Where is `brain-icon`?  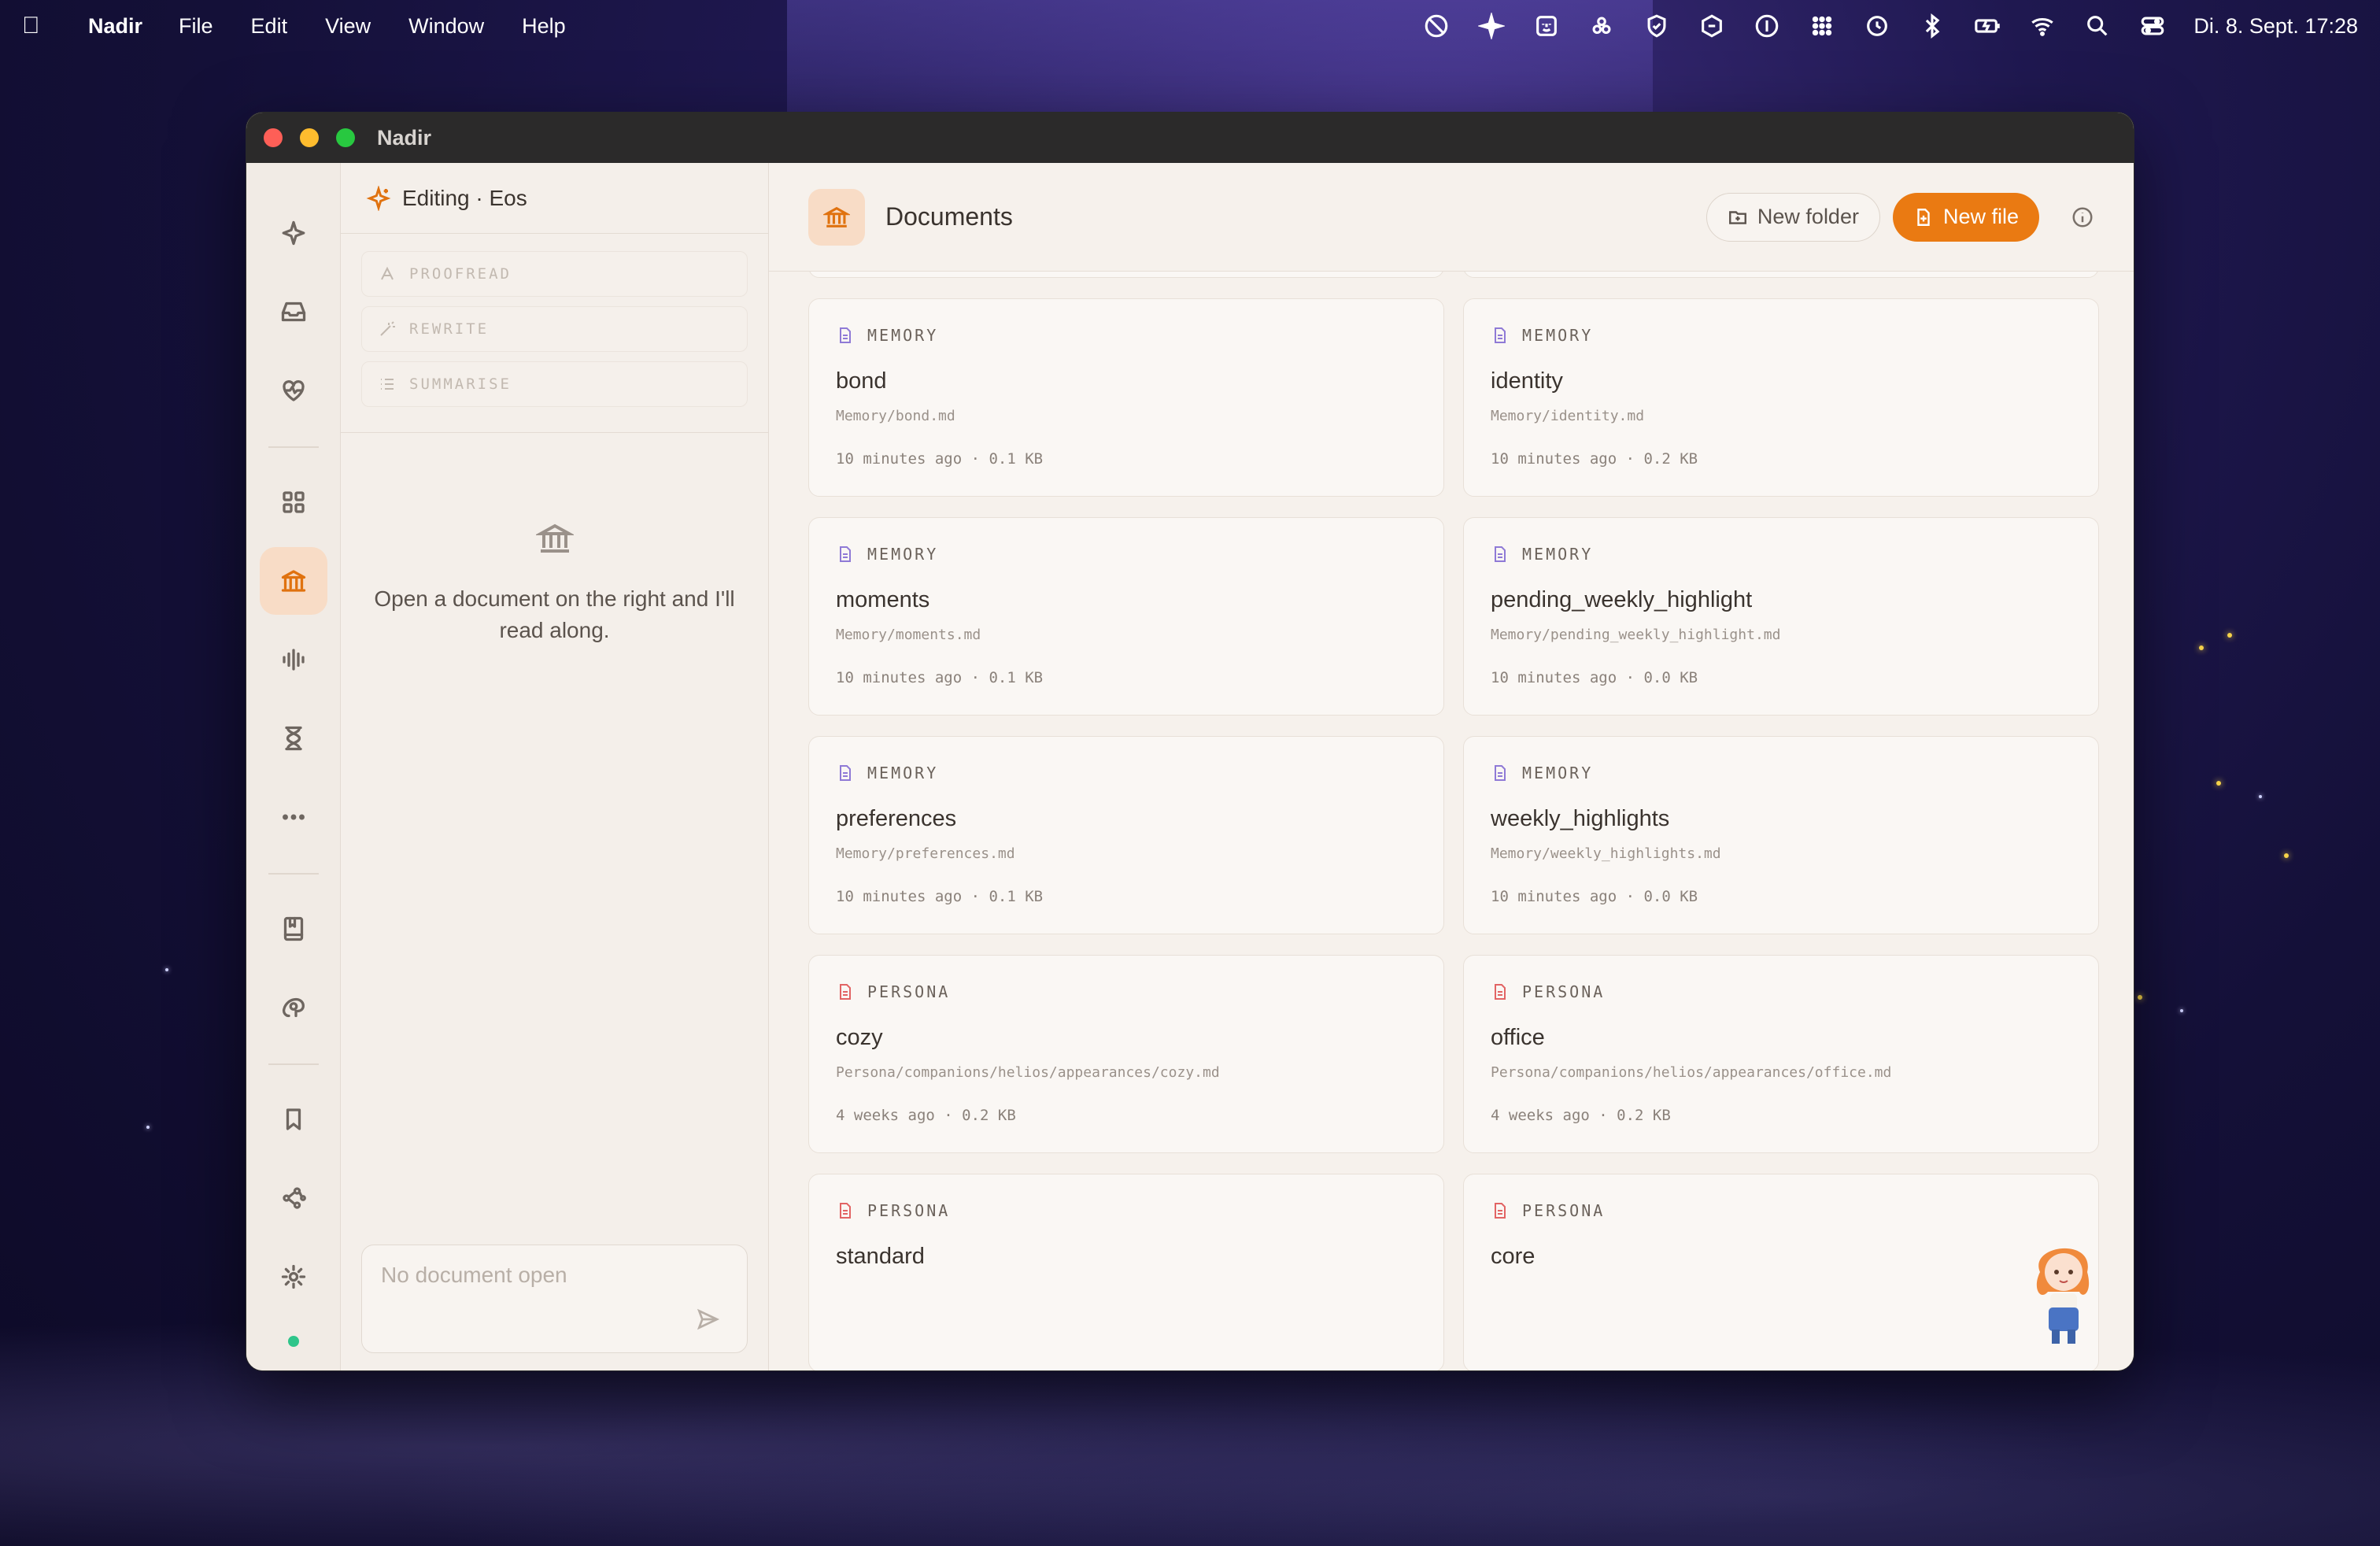
brain-icon is located at coordinates (293, 1007).